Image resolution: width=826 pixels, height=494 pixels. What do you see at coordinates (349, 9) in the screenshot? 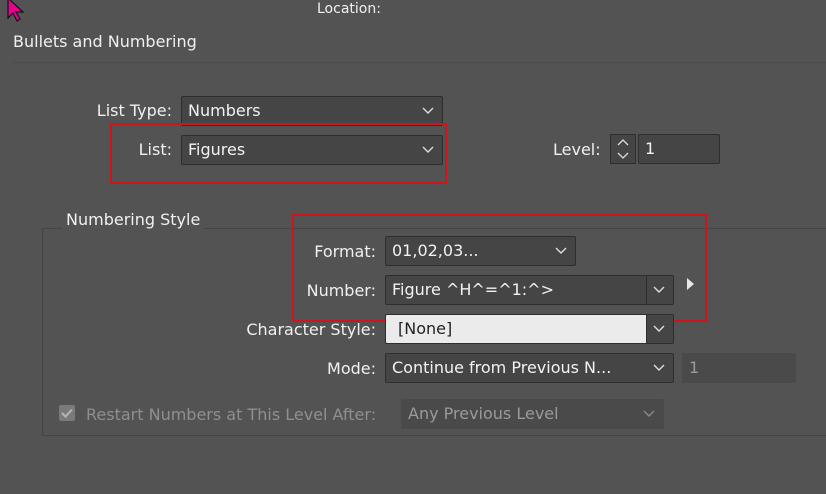
I see `location-label: Location:` at bounding box center [349, 9].